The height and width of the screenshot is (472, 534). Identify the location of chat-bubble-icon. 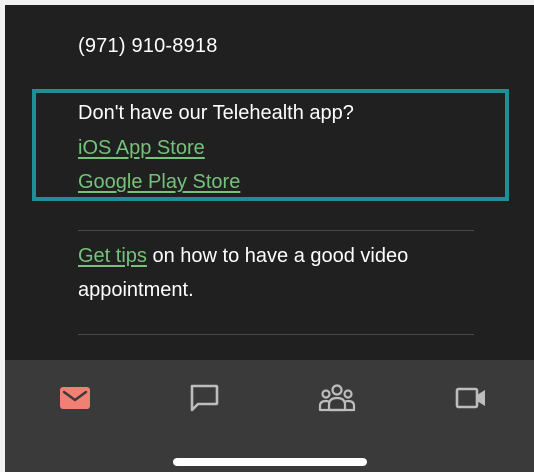
(204, 398).